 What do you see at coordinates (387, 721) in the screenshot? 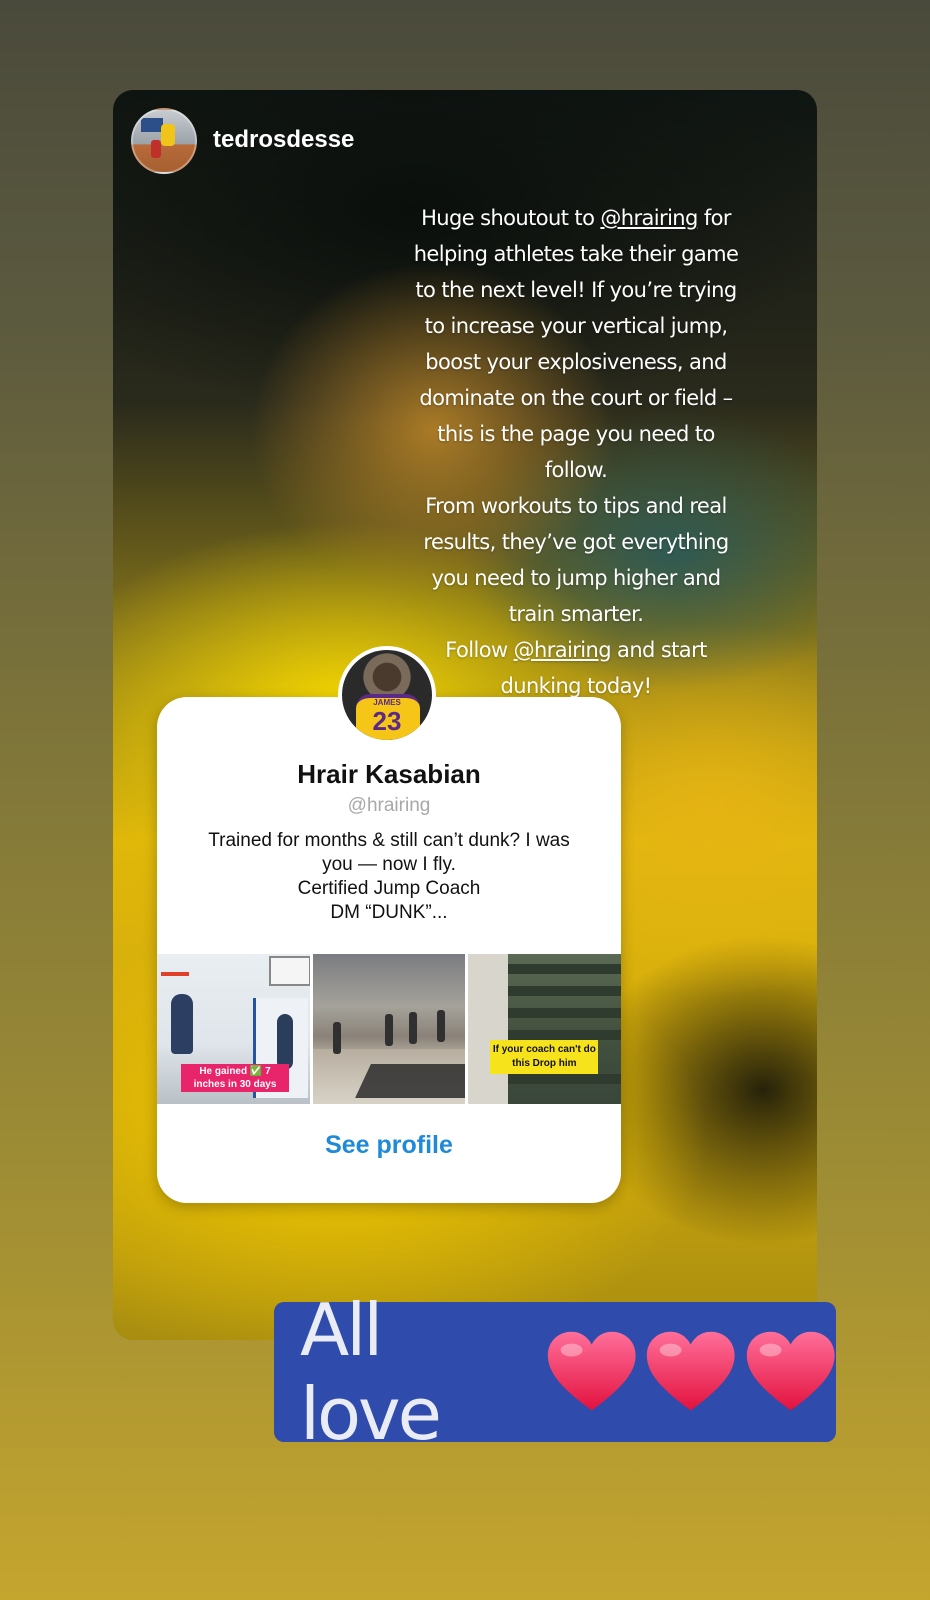
I see `jersey-number: 23` at bounding box center [387, 721].